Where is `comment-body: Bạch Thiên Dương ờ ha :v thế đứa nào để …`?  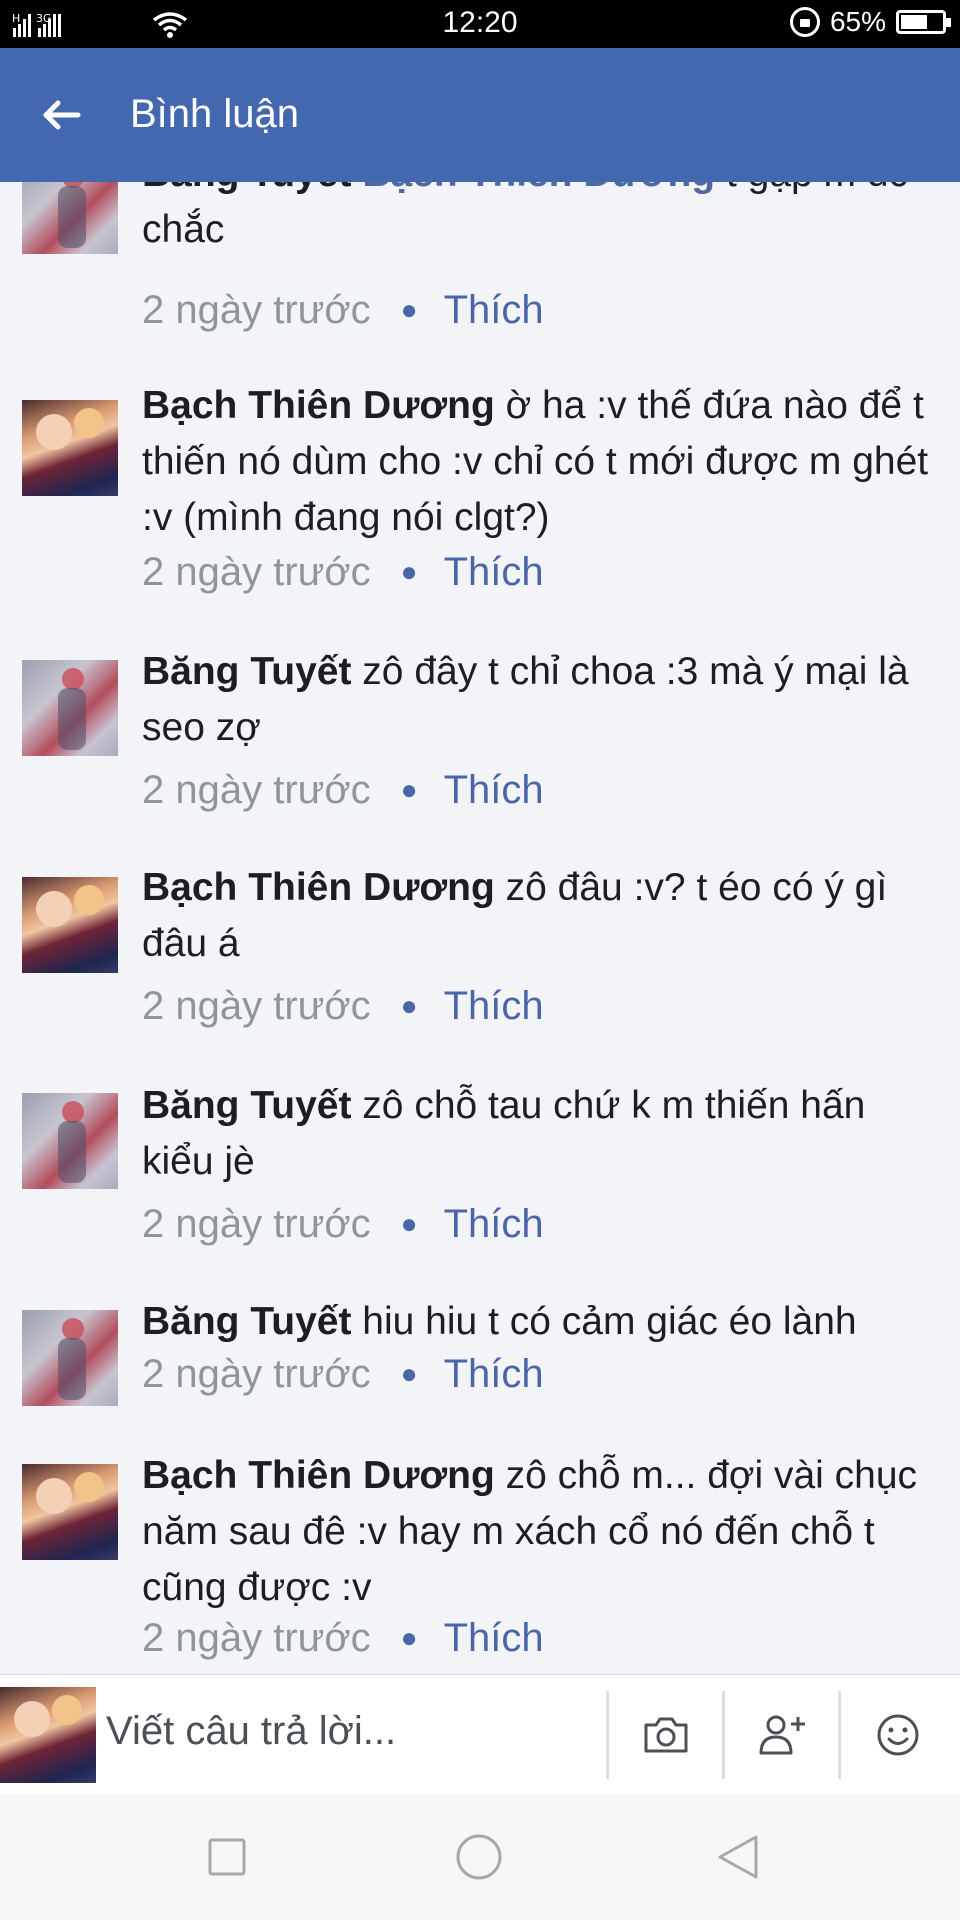 comment-body: Bạch Thiên Dương ờ ha :v thế đứa nào để … is located at coordinates (541, 462).